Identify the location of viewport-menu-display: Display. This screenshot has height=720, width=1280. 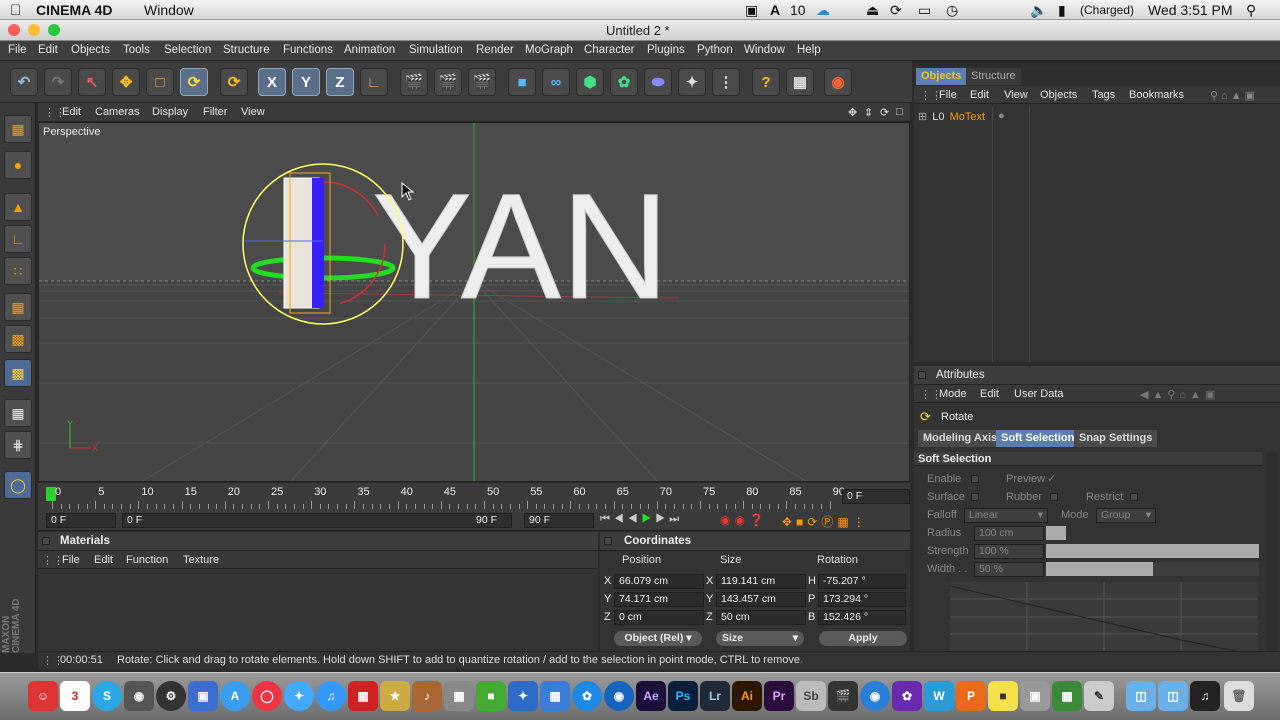
(170, 112).